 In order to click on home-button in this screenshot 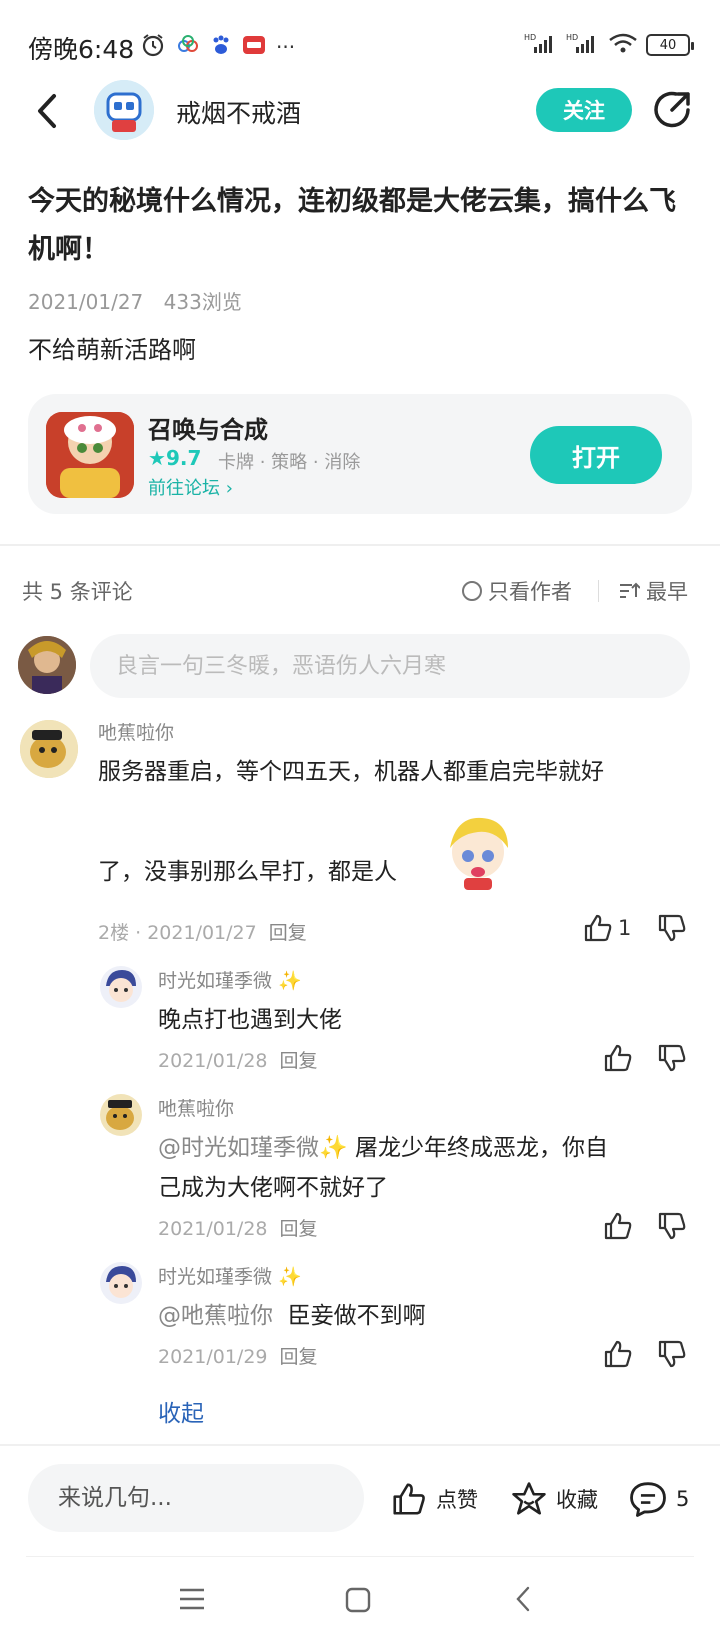, I will do `click(358, 1602)`.